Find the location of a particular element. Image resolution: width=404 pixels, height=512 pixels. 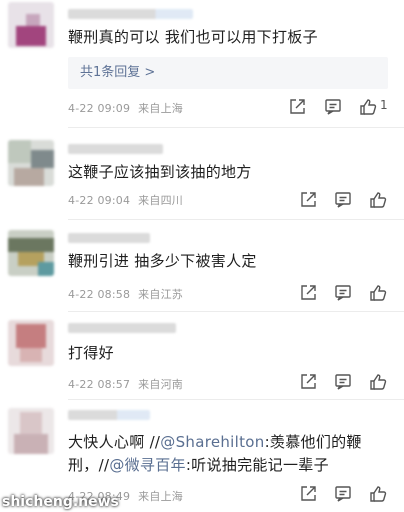

mention-link: @微寻百年 is located at coordinates (147, 465).